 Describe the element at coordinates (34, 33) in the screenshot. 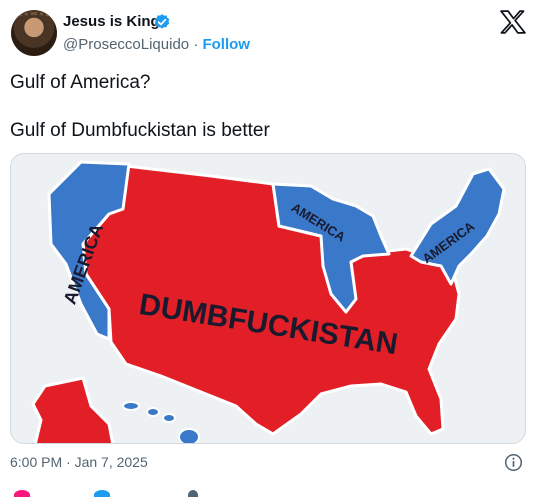

I see `avatar` at that location.